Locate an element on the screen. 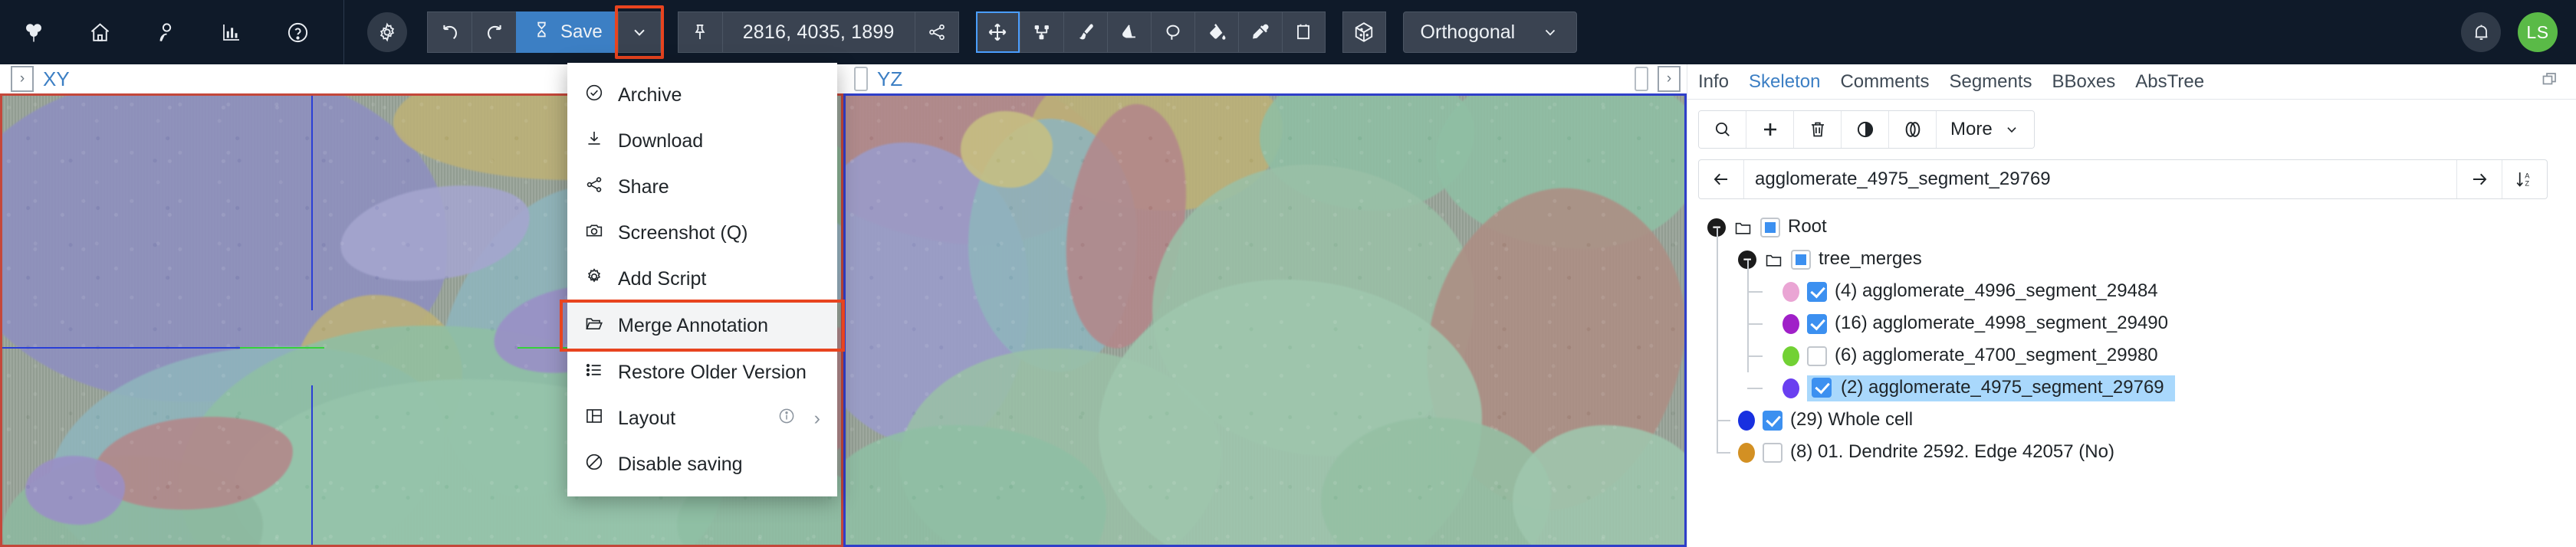  tab-skeleton: Skeleton is located at coordinates (1785, 82).